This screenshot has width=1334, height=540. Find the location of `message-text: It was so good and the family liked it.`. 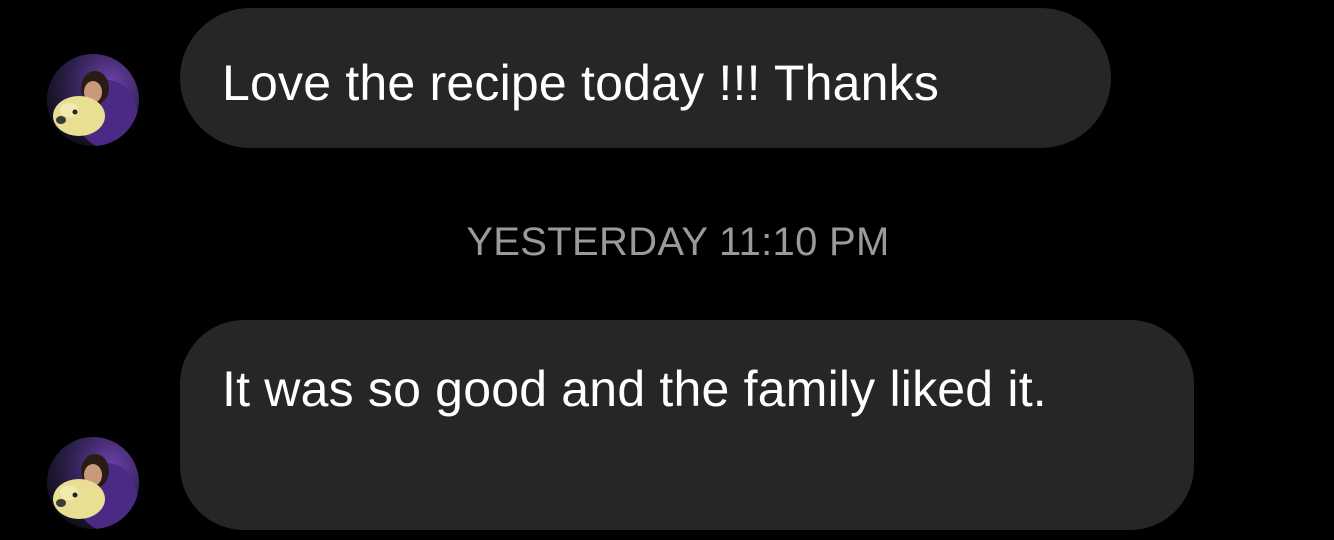

message-text: It was so good and the family liked it. is located at coordinates (634, 389).